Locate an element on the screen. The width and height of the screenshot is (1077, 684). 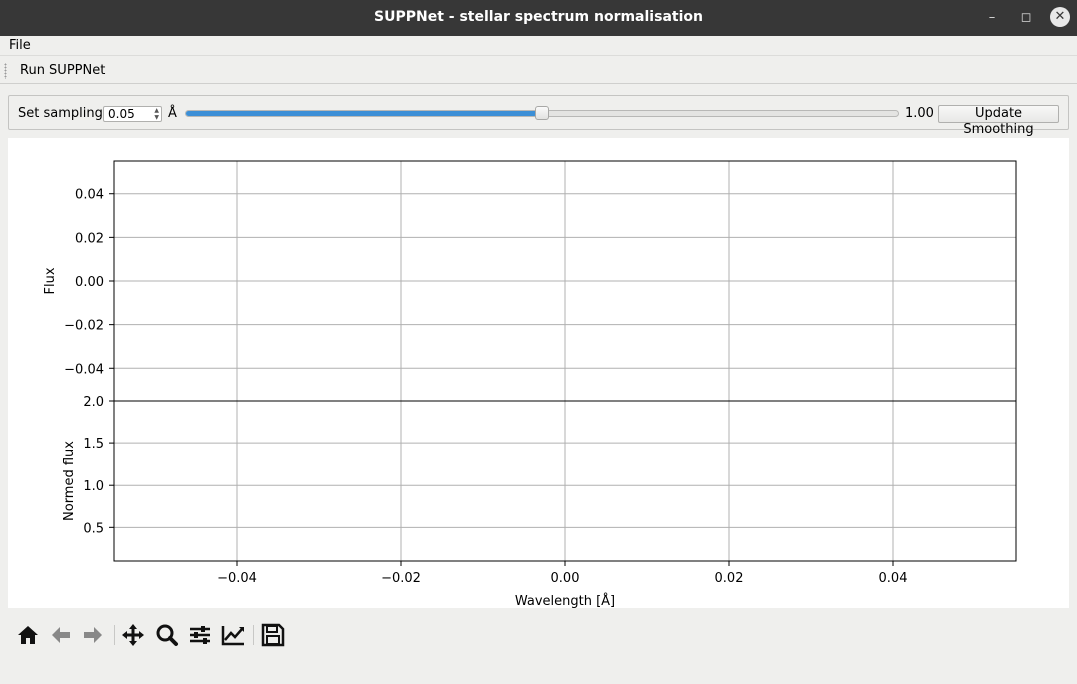
sampling-unit: Å is located at coordinates (172, 113).